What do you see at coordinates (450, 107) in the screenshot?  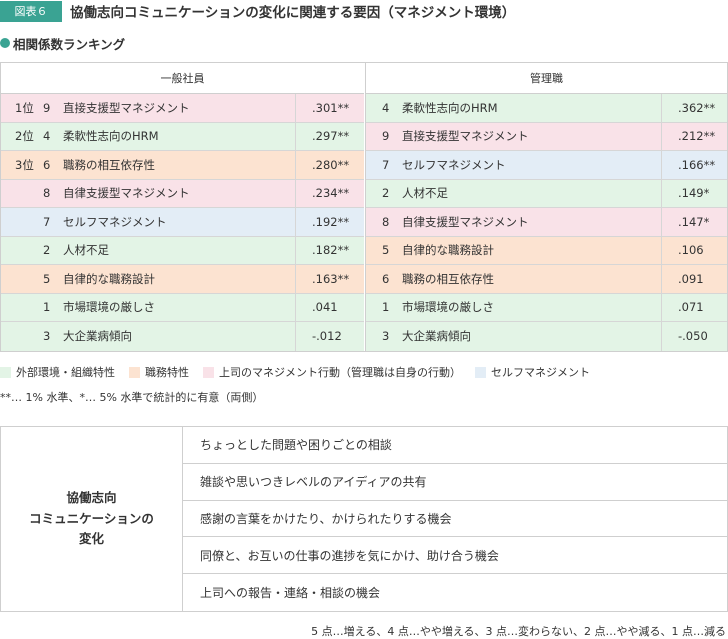 I see `item-label: 柔軟性志向のHRM` at bounding box center [450, 107].